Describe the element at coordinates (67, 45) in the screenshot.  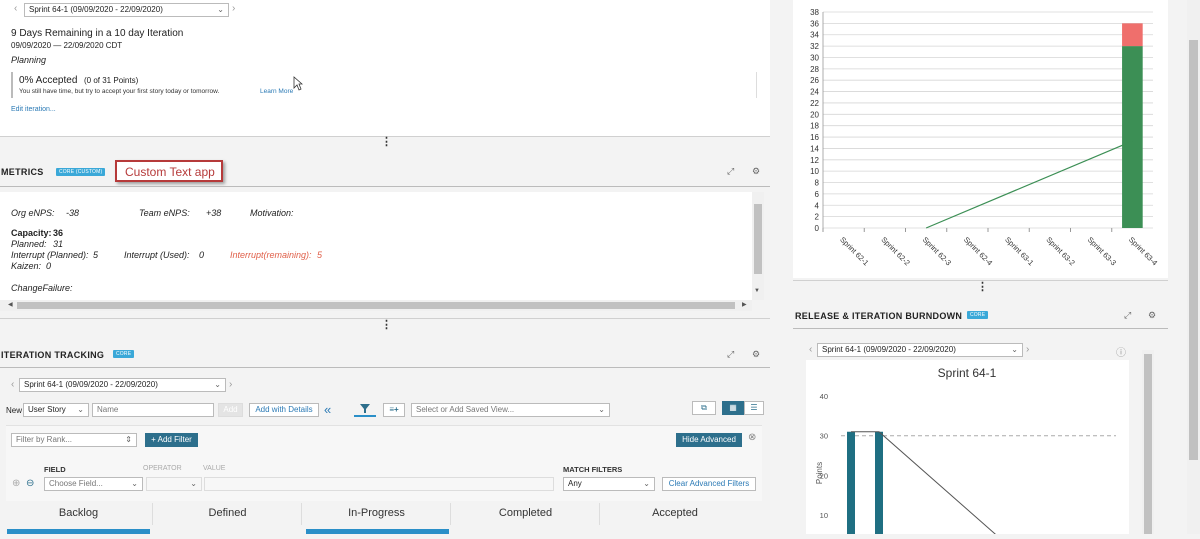
I see `date-range: 09/09/2020 — 22/09/2020 CDT` at that location.